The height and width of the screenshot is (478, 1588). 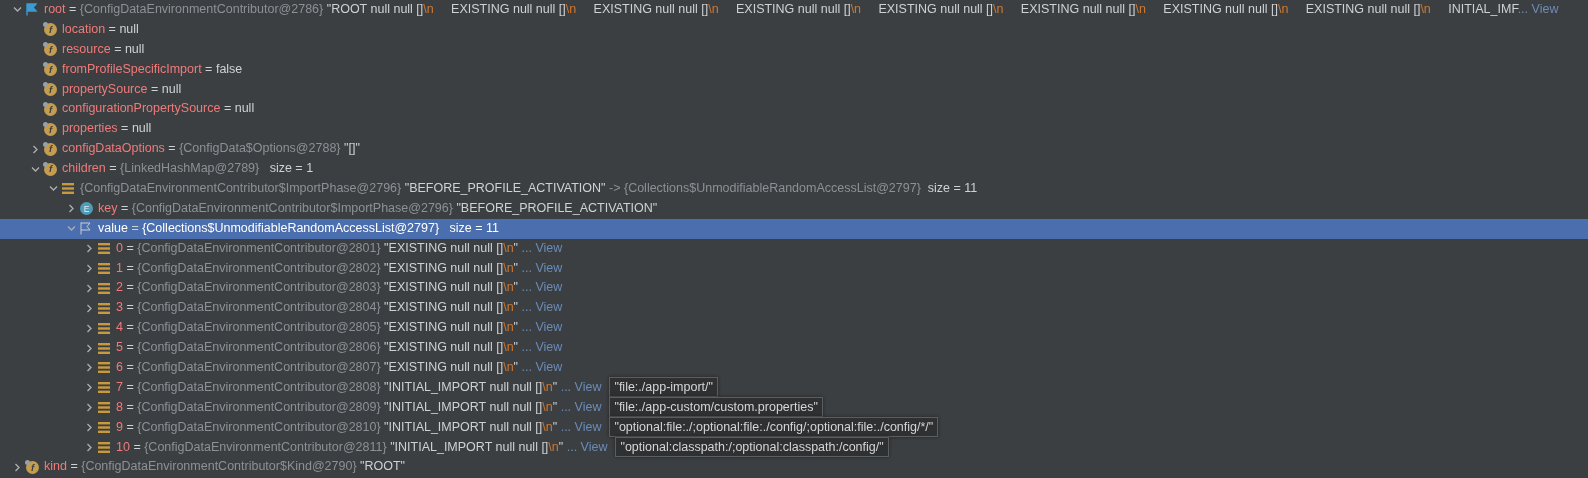 What do you see at coordinates (794, 169) in the screenshot?
I see `tree-row: f children = {LinkedHashMap@2789} size = 1` at bounding box center [794, 169].